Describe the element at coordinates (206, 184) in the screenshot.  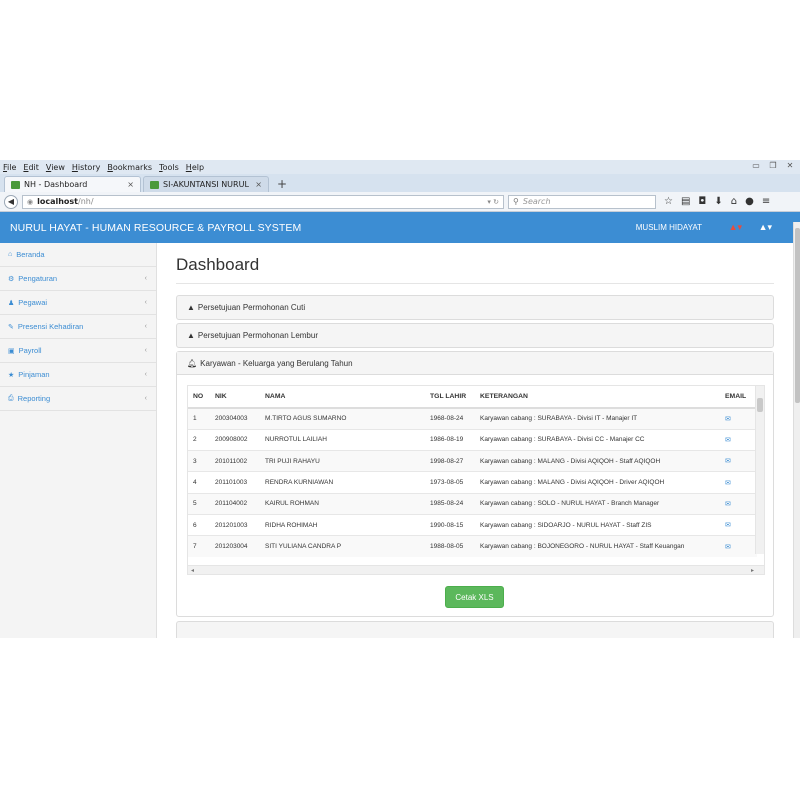
I see `tab-si-akuntansi: SI-AKUNTANSI NURUL HA... ×` at that location.